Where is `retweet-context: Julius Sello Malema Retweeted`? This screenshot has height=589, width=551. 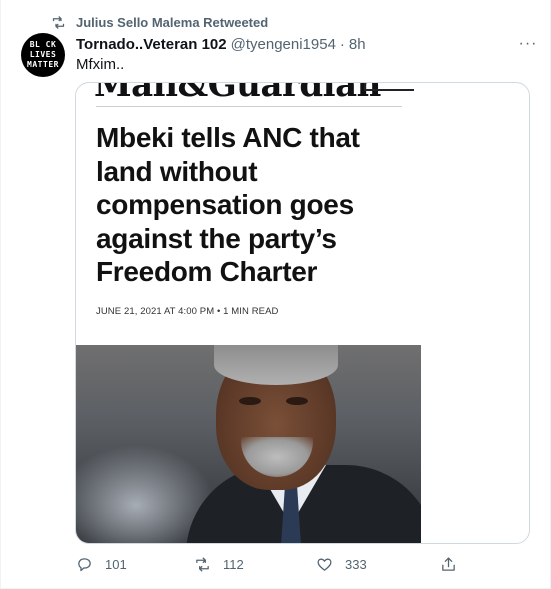 retweet-context: Julius Sello Malema Retweeted is located at coordinates (159, 22).